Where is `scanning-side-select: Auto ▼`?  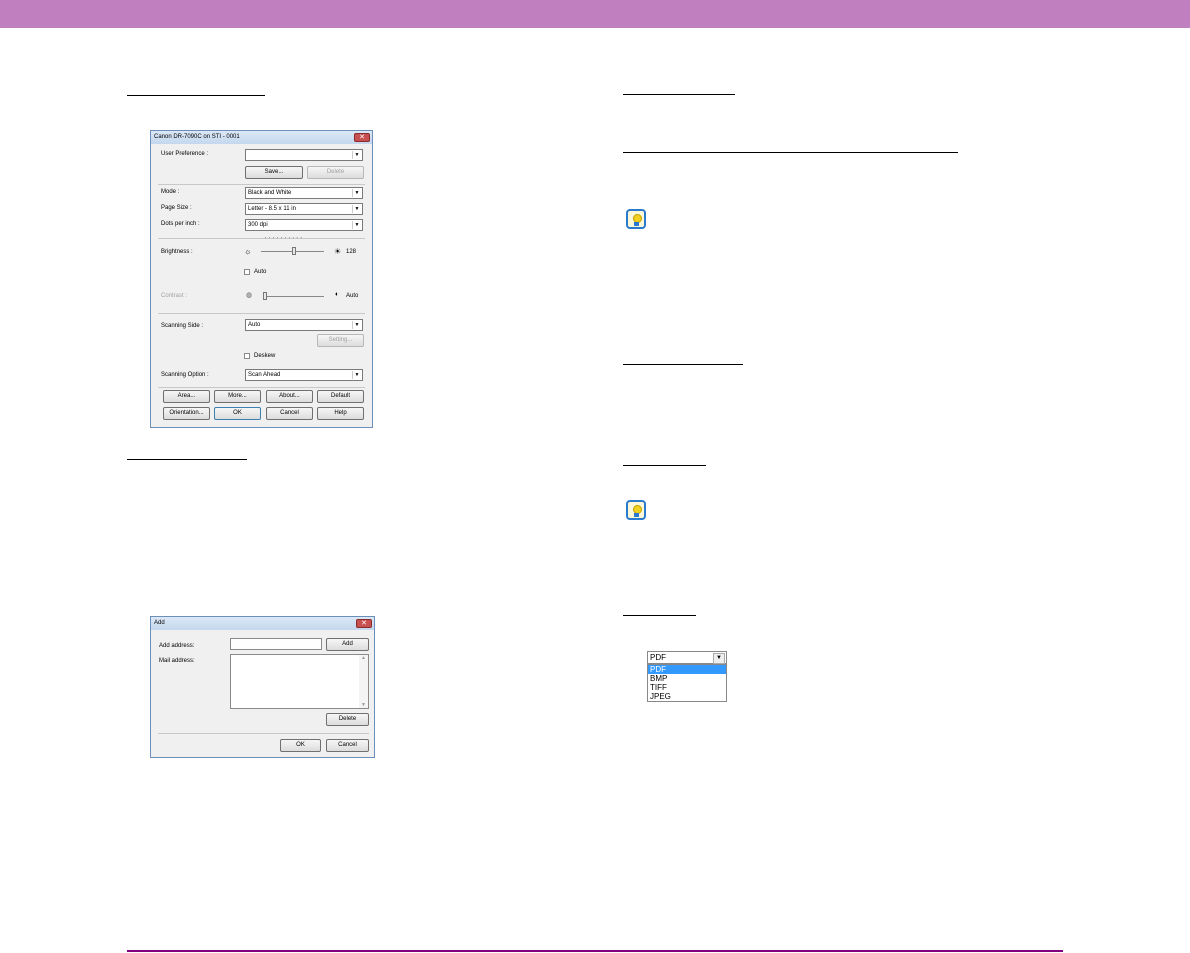 scanning-side-select: Auto ▼ is located at coordinates (304, 325).